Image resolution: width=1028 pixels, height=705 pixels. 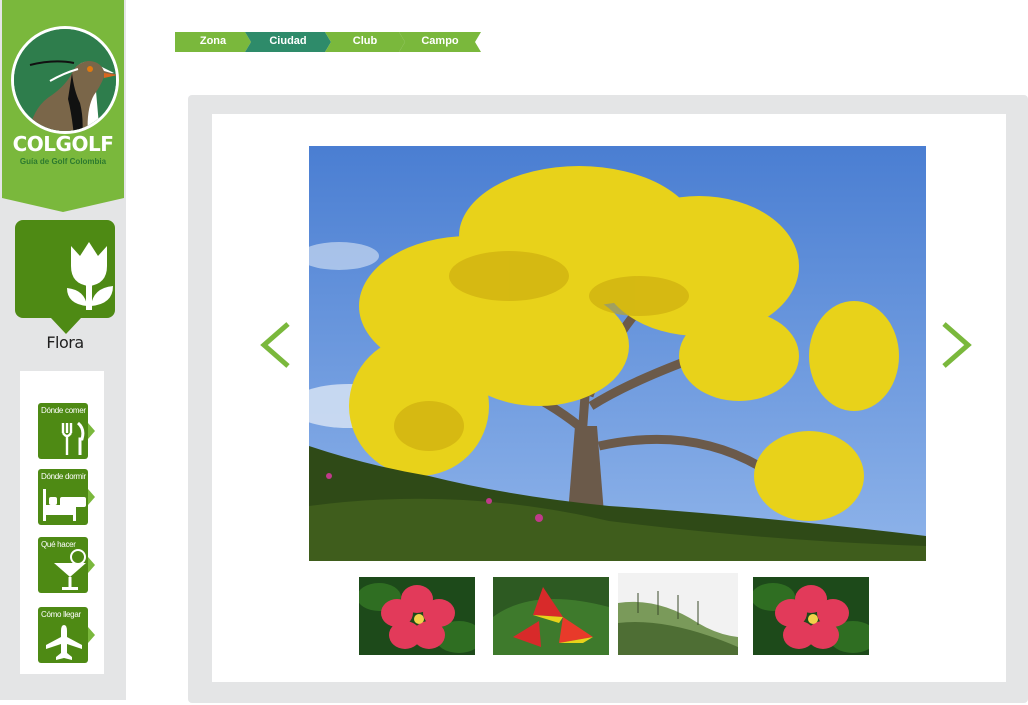 What do you see at coordinates (64, 642) in the screenshot?
I see `airplane-icon` at bounding box center [64, 642].